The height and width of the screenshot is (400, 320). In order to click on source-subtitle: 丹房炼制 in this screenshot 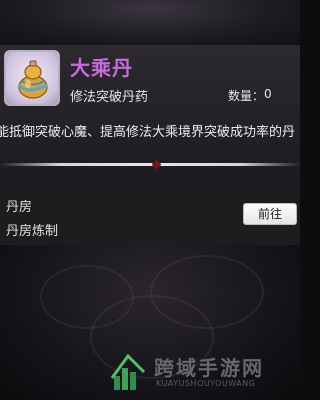, I will do `click(32, 231)`.